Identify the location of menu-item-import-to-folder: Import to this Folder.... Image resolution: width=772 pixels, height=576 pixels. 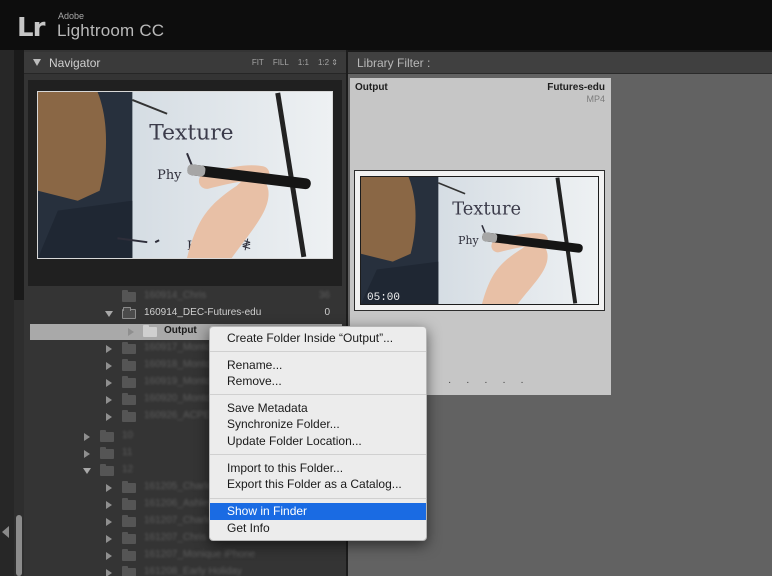
(318, 468).